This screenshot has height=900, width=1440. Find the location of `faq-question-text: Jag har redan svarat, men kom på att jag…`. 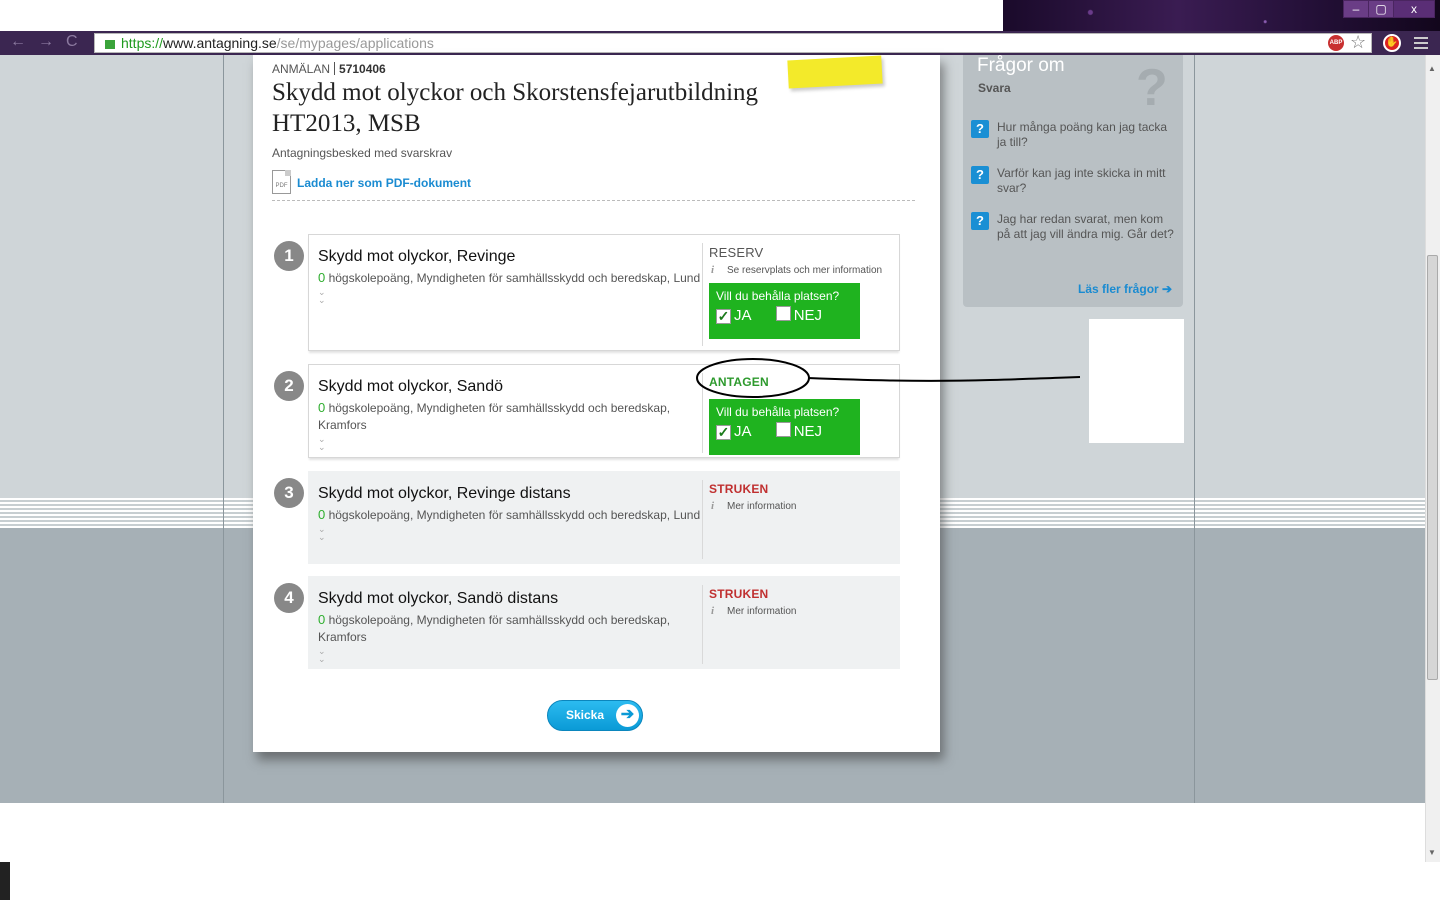

faq-question-text: Jag har redan svarat, men kom på att jag… is located at coordinates (1085, 226).